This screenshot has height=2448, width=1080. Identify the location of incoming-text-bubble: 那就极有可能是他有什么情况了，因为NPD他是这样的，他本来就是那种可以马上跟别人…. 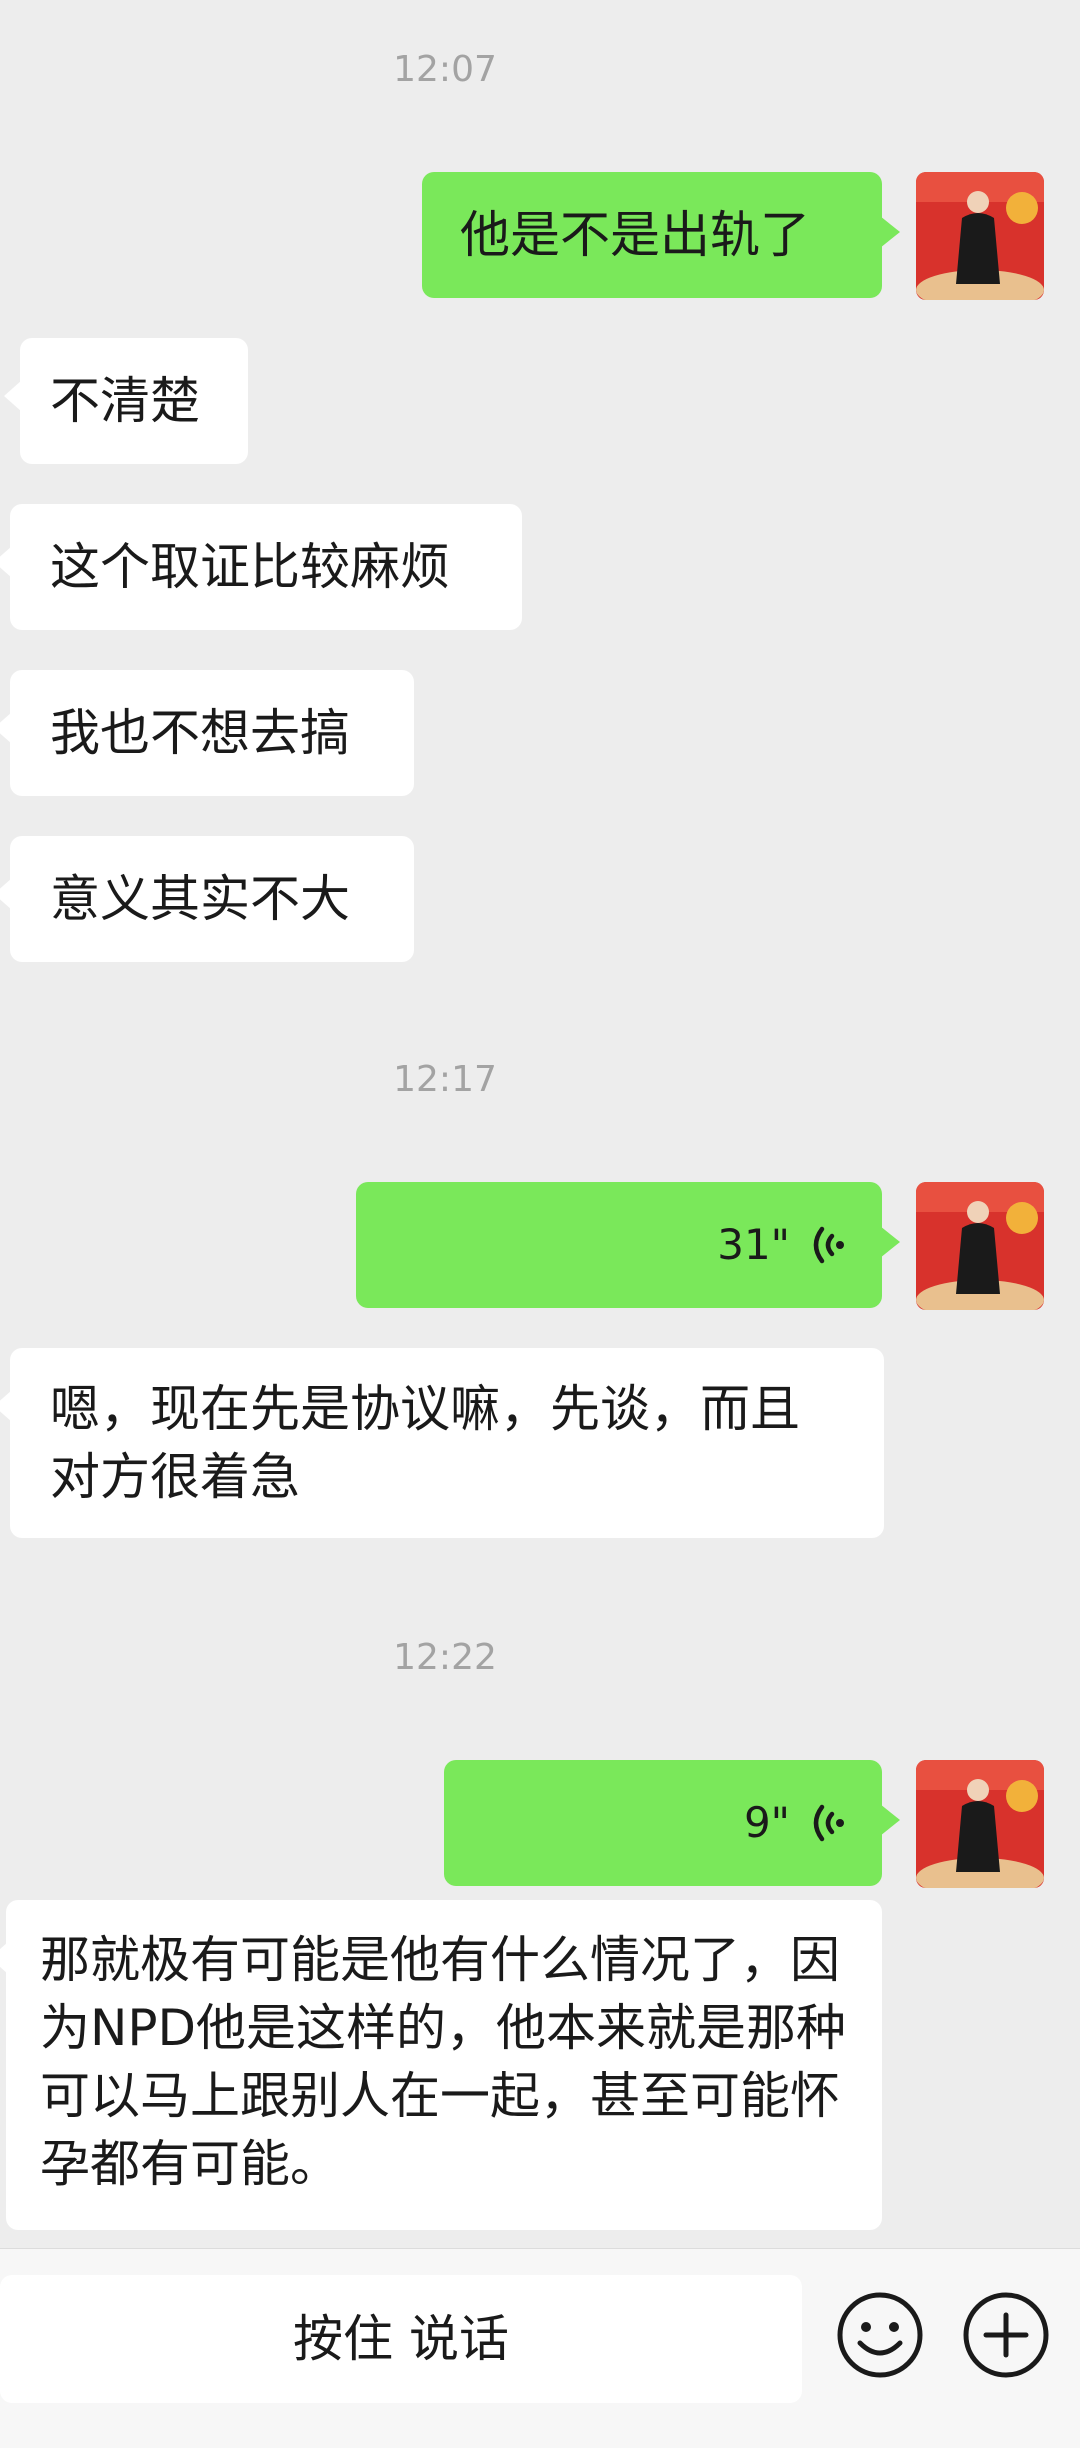
(441, 2065).